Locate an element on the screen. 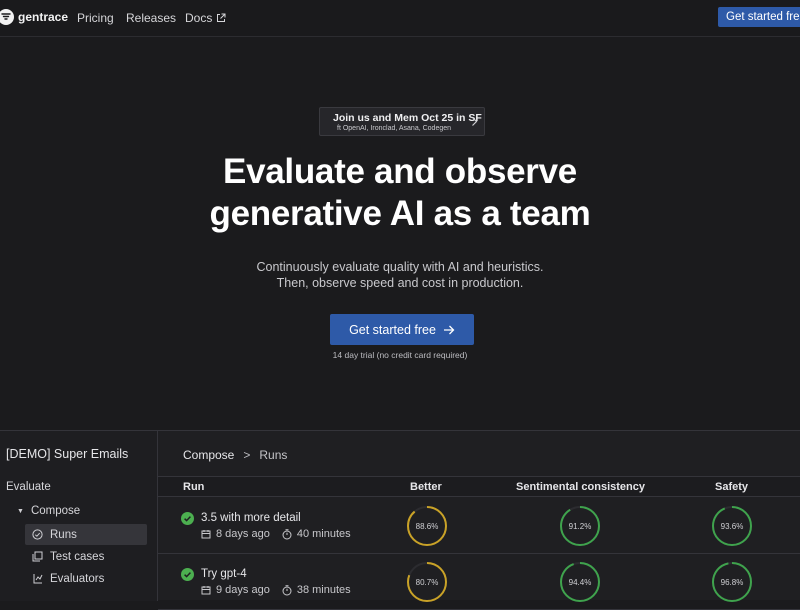 This screenshot has height=610, width=800. gentrace-logo-icon is located at coordinates (7, 17).